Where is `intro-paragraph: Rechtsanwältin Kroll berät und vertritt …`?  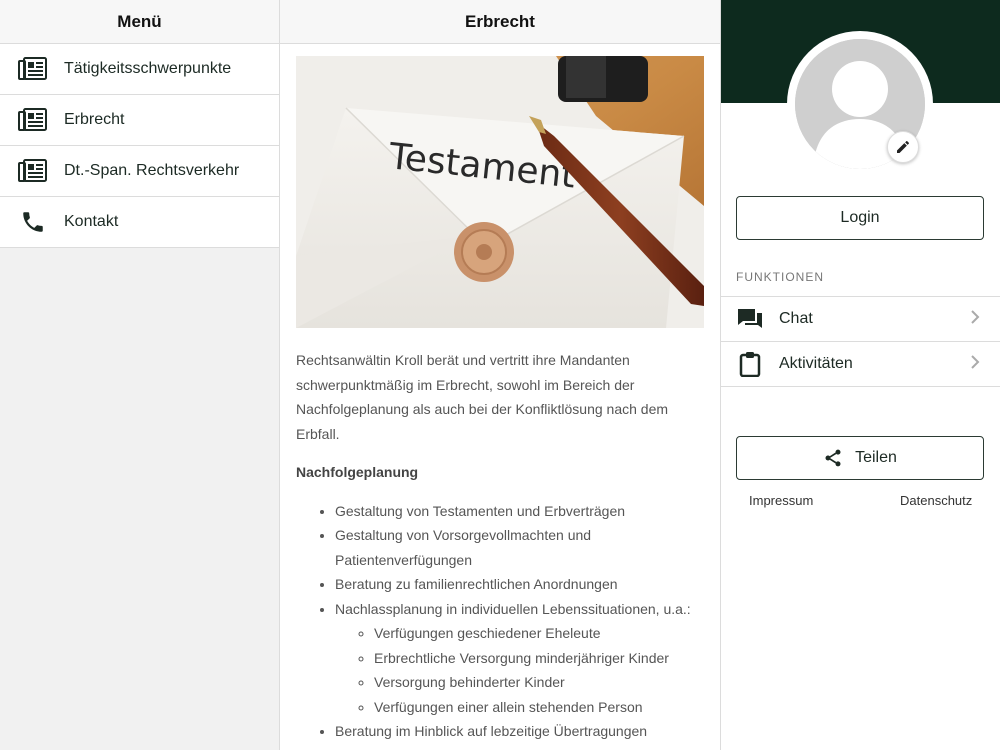 intro-paragraph: Rechtsanwältin Kroll berät und vertritt … is located at coordinates (482, 397).